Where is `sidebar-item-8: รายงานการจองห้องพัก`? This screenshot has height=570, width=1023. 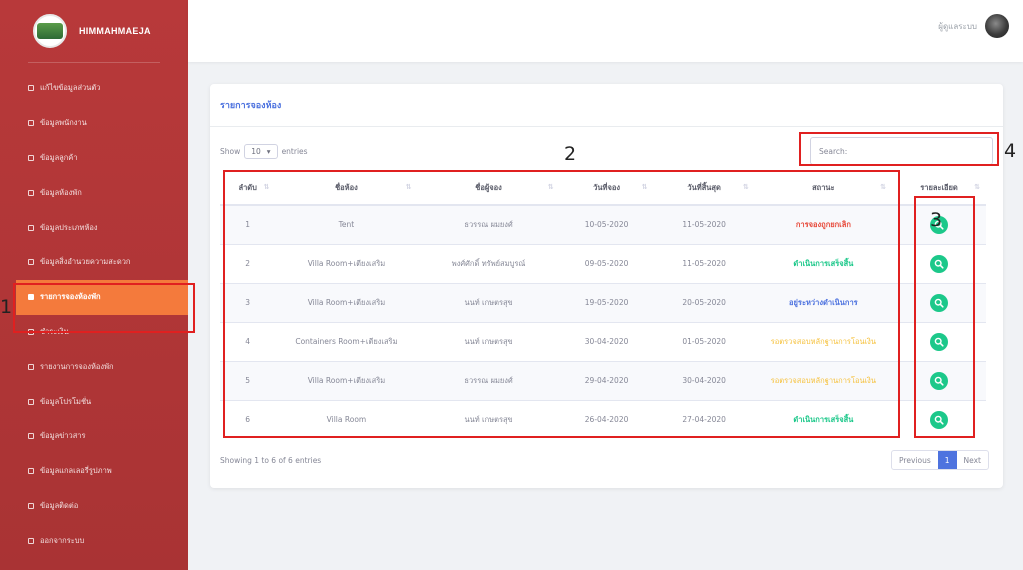
sidebar-item-8: รายงานการจองห้องพัก is located at coordinates (94, 366).